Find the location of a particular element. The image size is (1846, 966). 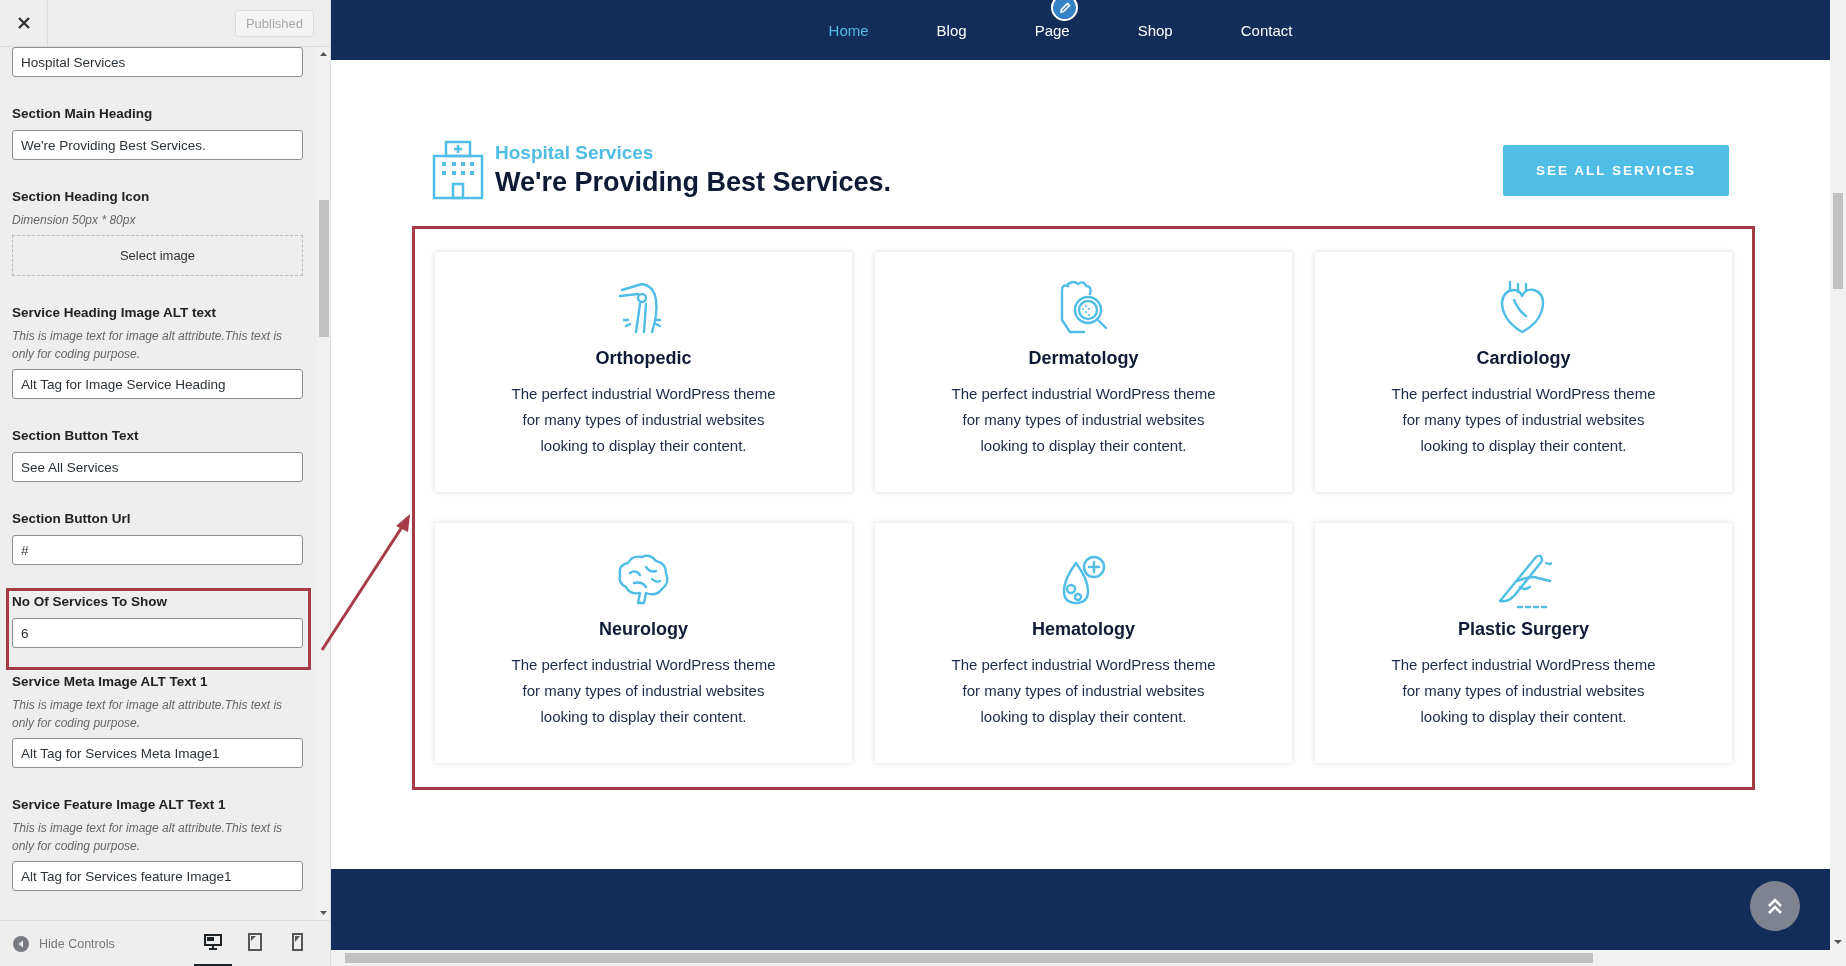

hospital-icon is located at coordinates (458, 170).